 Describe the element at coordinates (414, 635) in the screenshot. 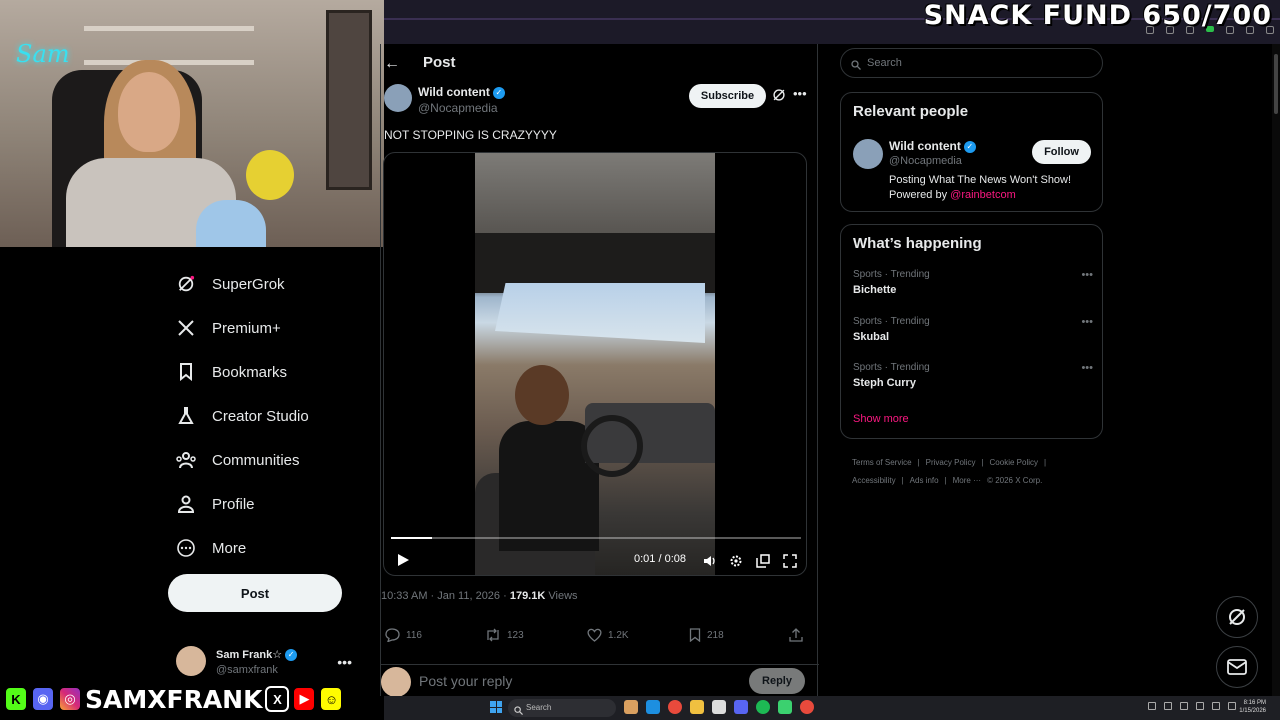

I see `reply-count: 116` at that location.